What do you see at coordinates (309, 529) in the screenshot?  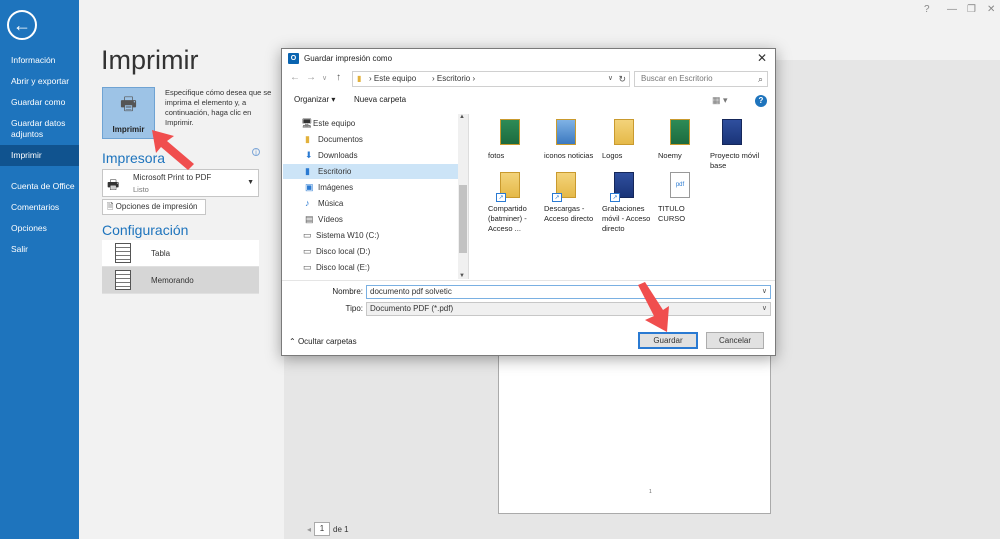 I see `prev-page-icon: ◂` at bounding box center [309, 529].